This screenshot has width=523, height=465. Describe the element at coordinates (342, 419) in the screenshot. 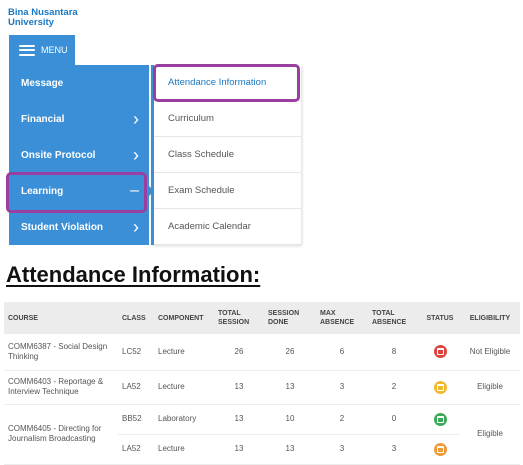

I see `cell-max-absence: 2` at that location.